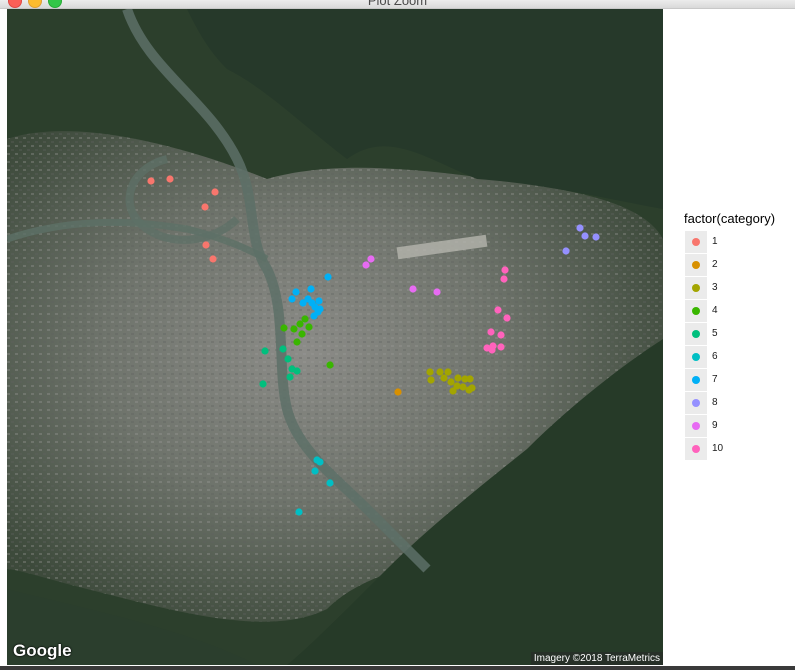  I want to click on legend-item: 1, so click(738, 241).